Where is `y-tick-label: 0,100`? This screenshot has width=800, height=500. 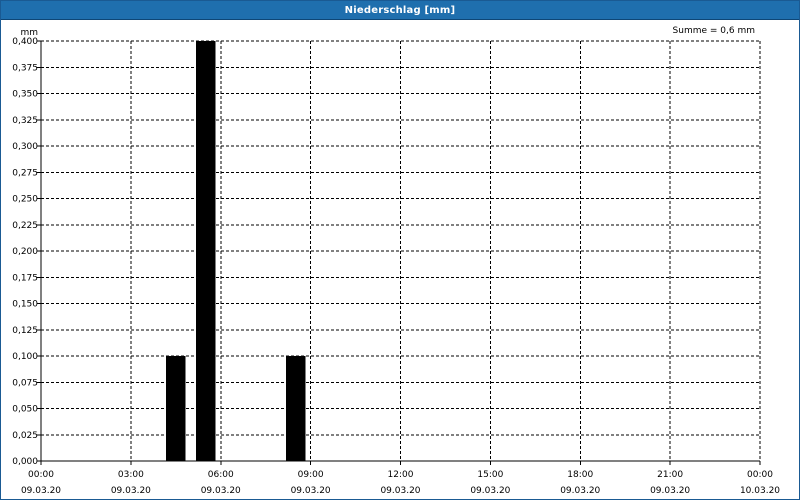
y-tick-label: 0,100 is located at coordinates (25, 357).